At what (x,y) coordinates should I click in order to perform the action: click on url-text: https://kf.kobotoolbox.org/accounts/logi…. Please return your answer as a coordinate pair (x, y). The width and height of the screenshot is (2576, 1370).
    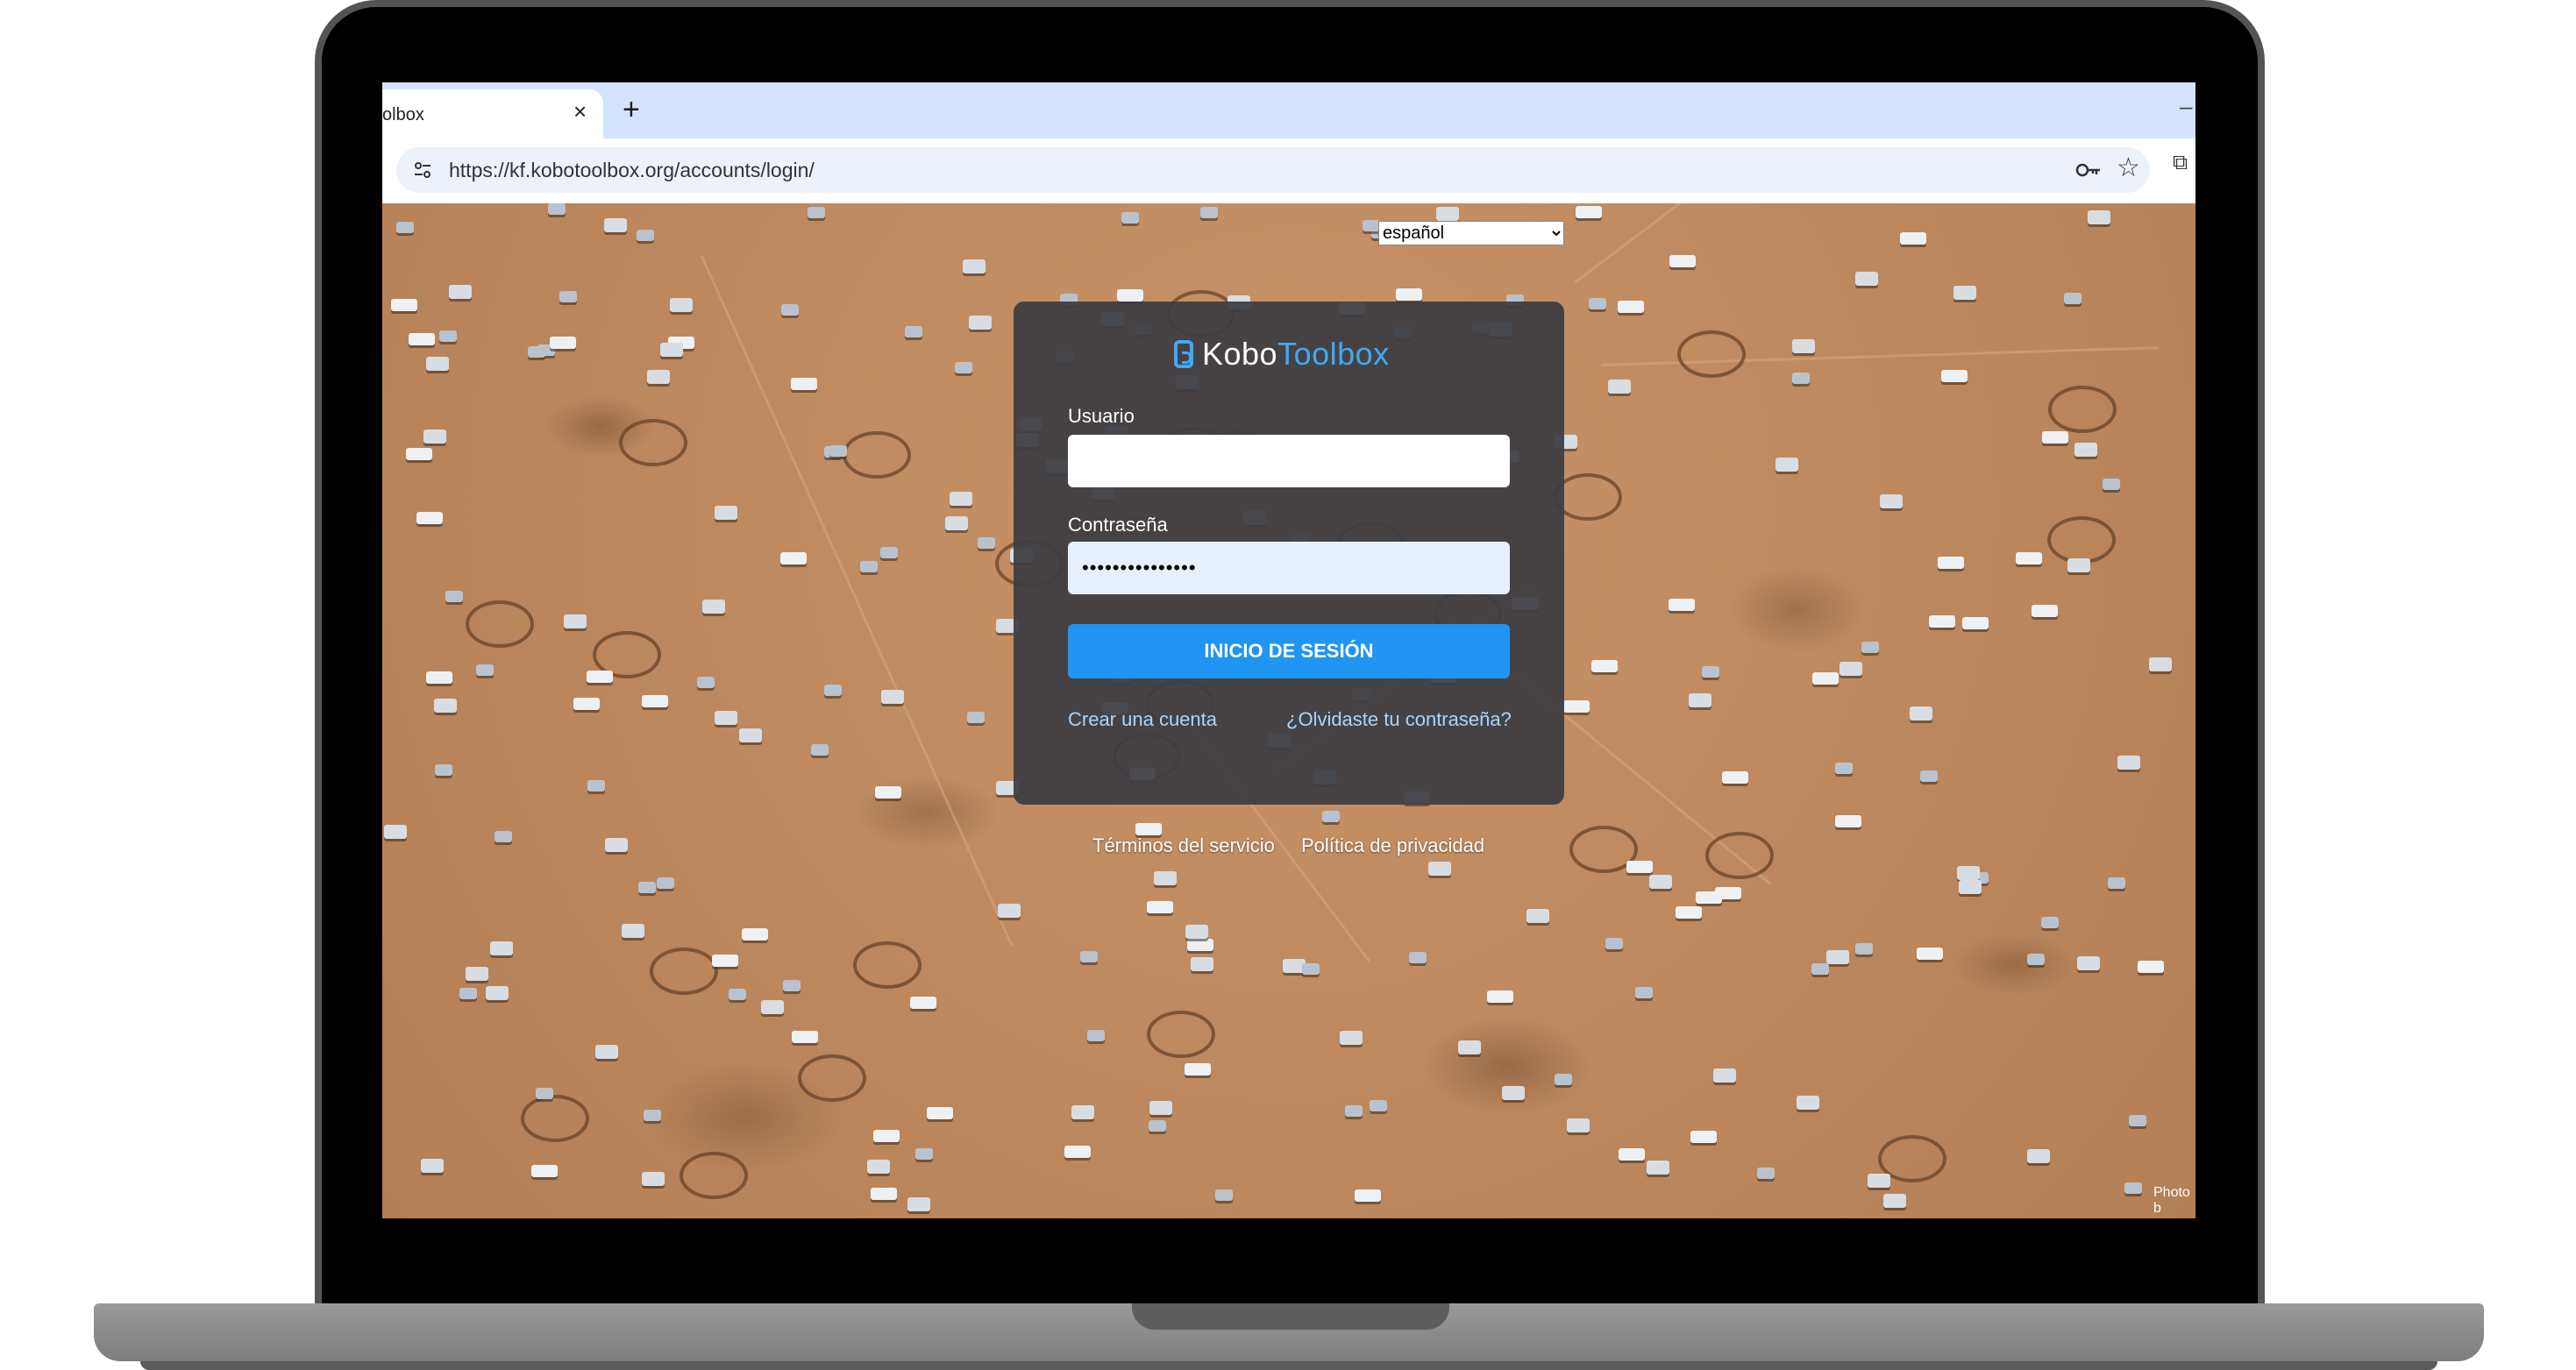
    Looking at the image, I should click on (632, 170).